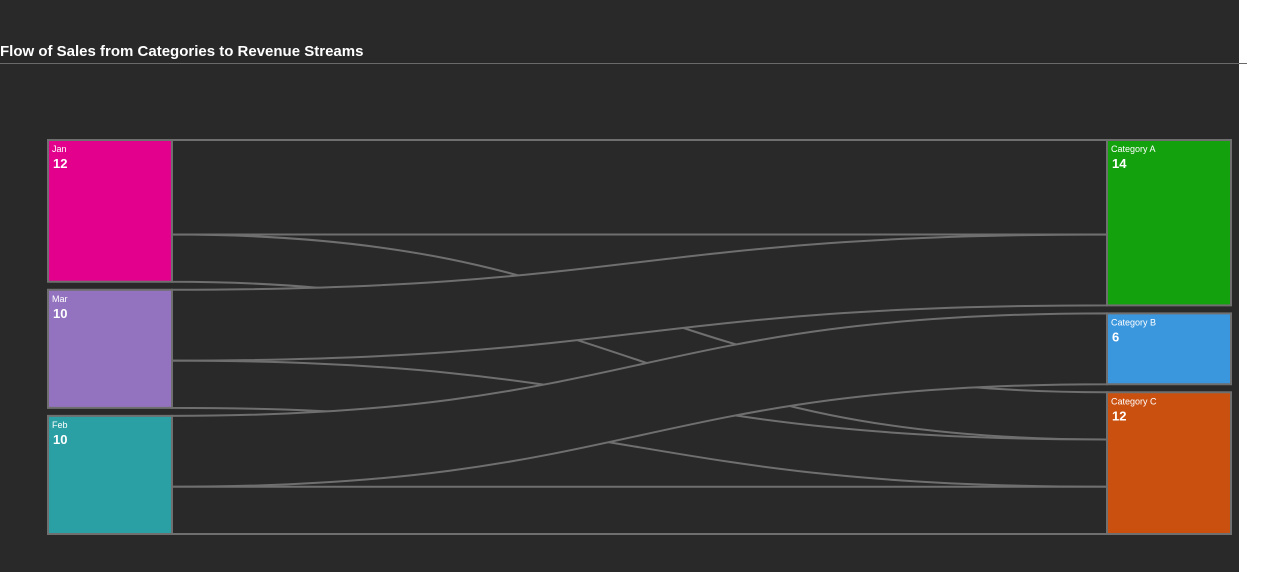  What do you see at coordinates (1133, 322) in the screenshot?
I see `node-label-category-b: Category B` at bounding box center [1133, 322].